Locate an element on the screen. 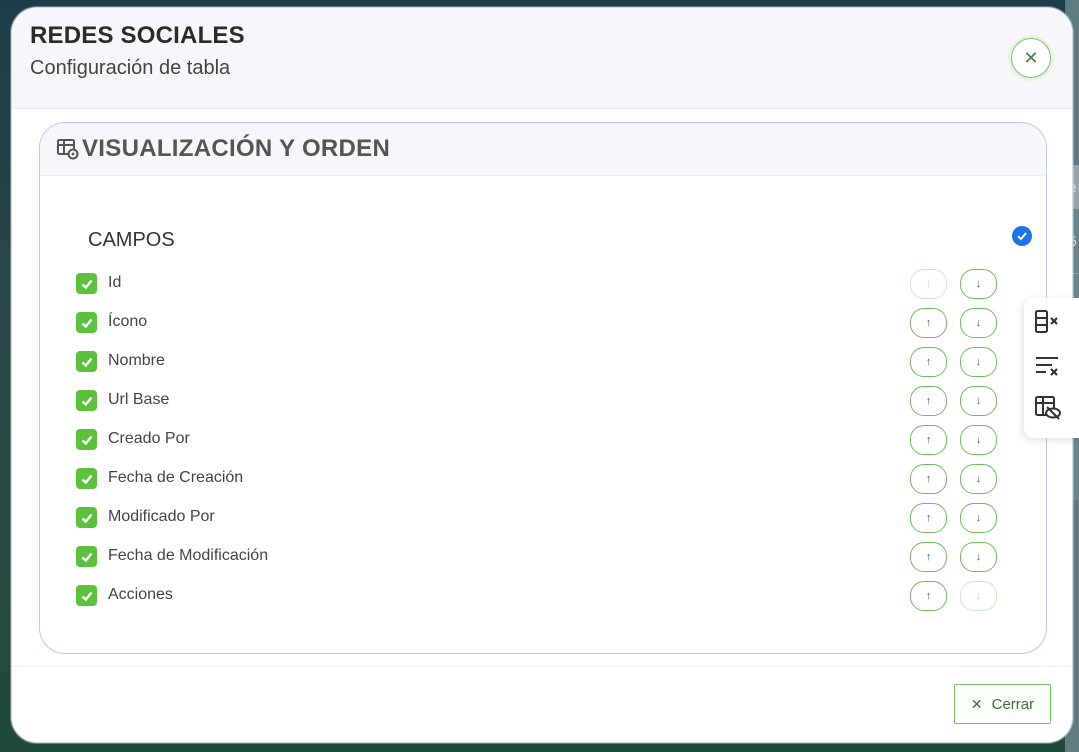  fields-label: CAMPOS is located at coordinates (131, 240).